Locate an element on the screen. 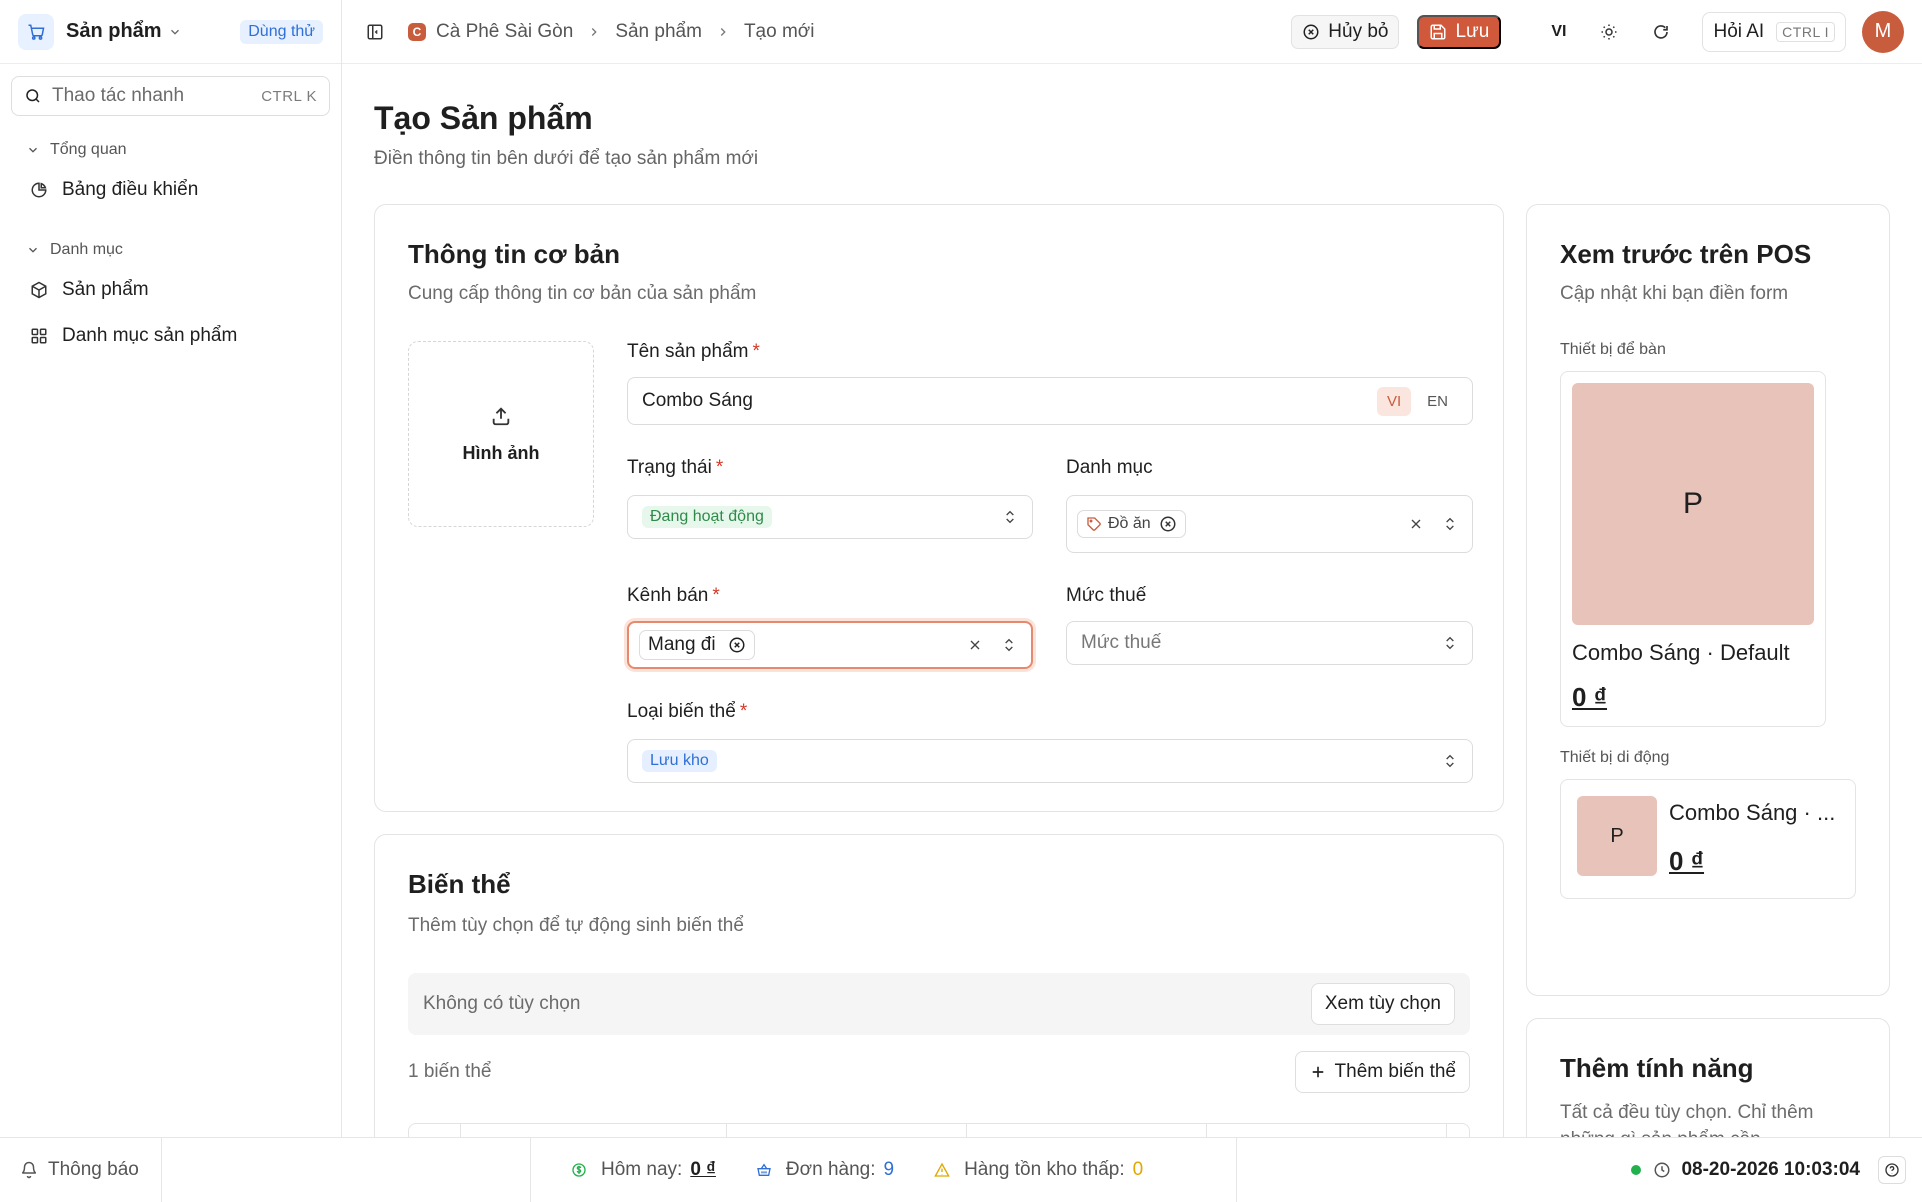  low-stock-label: Hàng tồn kho thấp: is located at coordinates (1044, 1169).